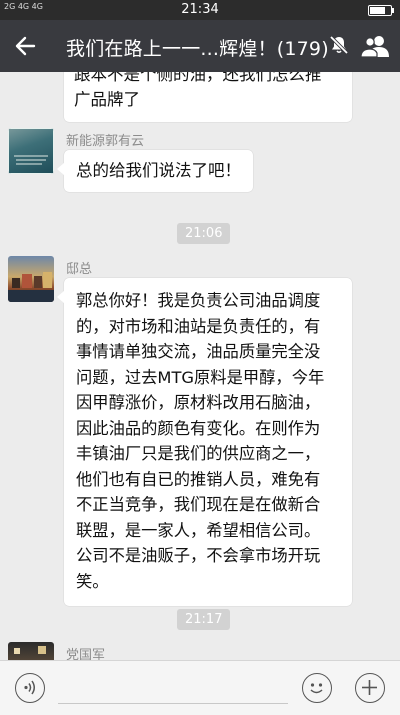 Image resolution: width=400 pixels, height=715 pixels. Describe the element at coordinates (198, 453) in the screenshot. I see `message-text-line: 丰镇油厂只是我们的供应商之一，` at that location.